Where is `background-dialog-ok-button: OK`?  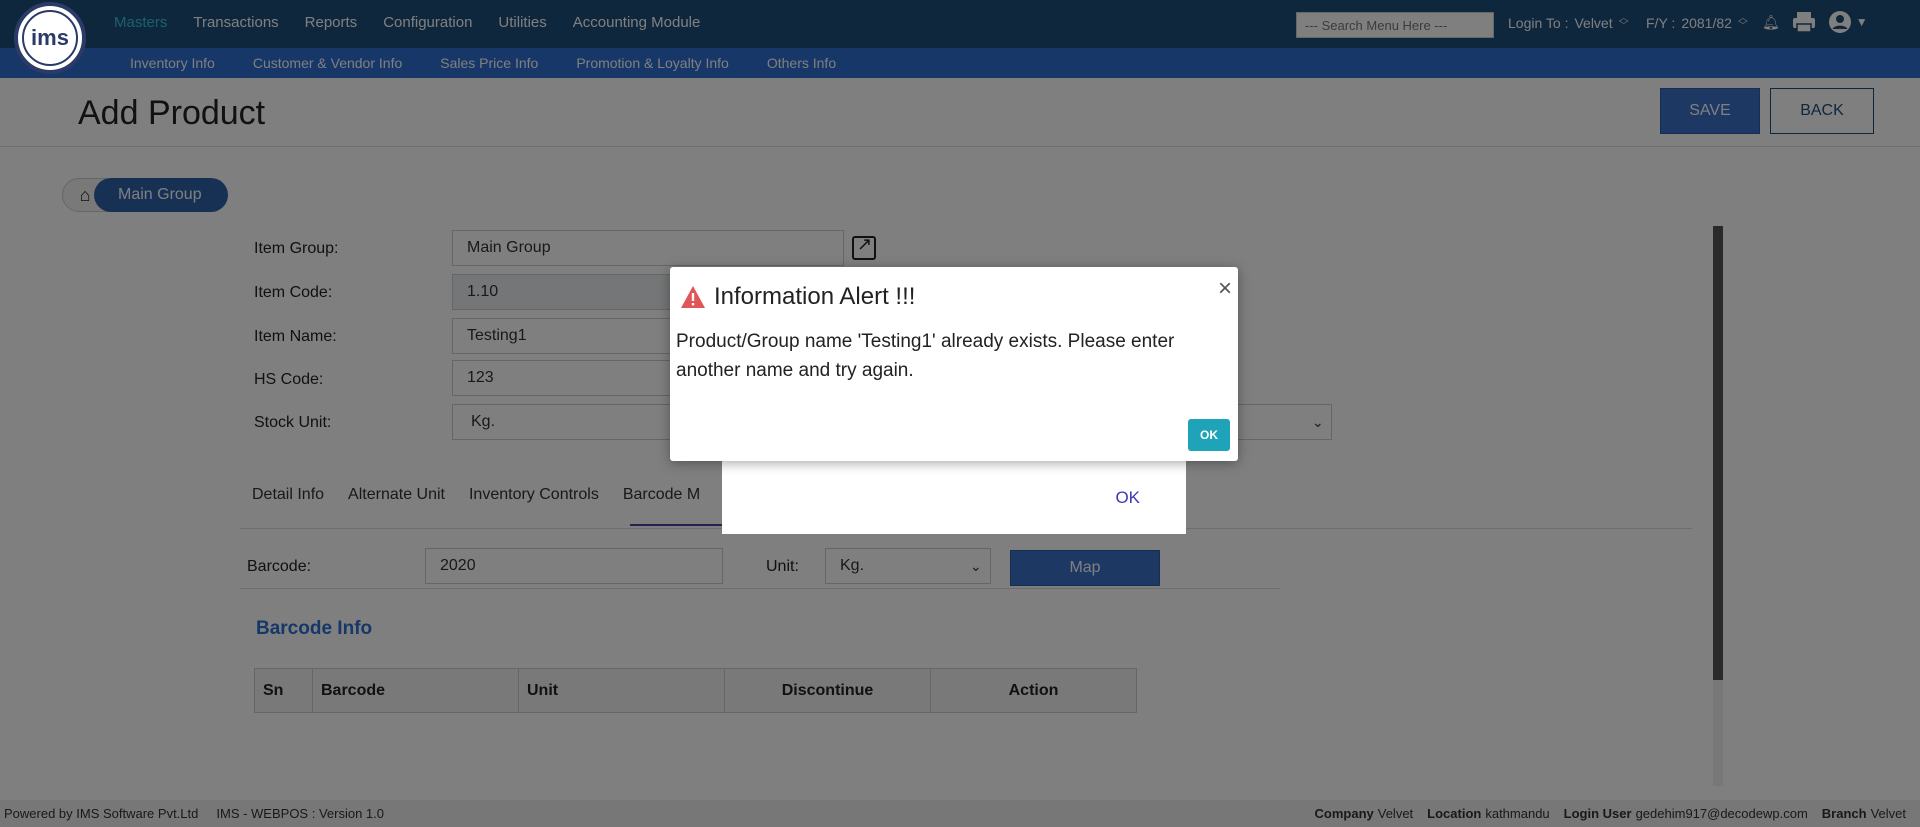
background-dialog-ok-button: OK is located at coordinates (1127, 498).